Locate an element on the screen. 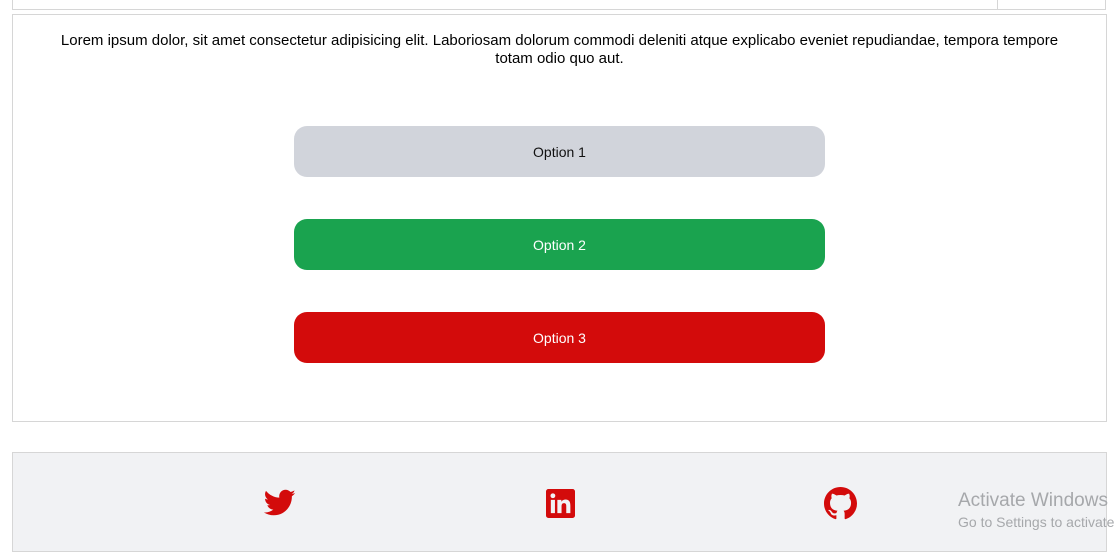 This screenshot has height=557, width=1117. top-panel-edge is located at coordinates (559, 5).